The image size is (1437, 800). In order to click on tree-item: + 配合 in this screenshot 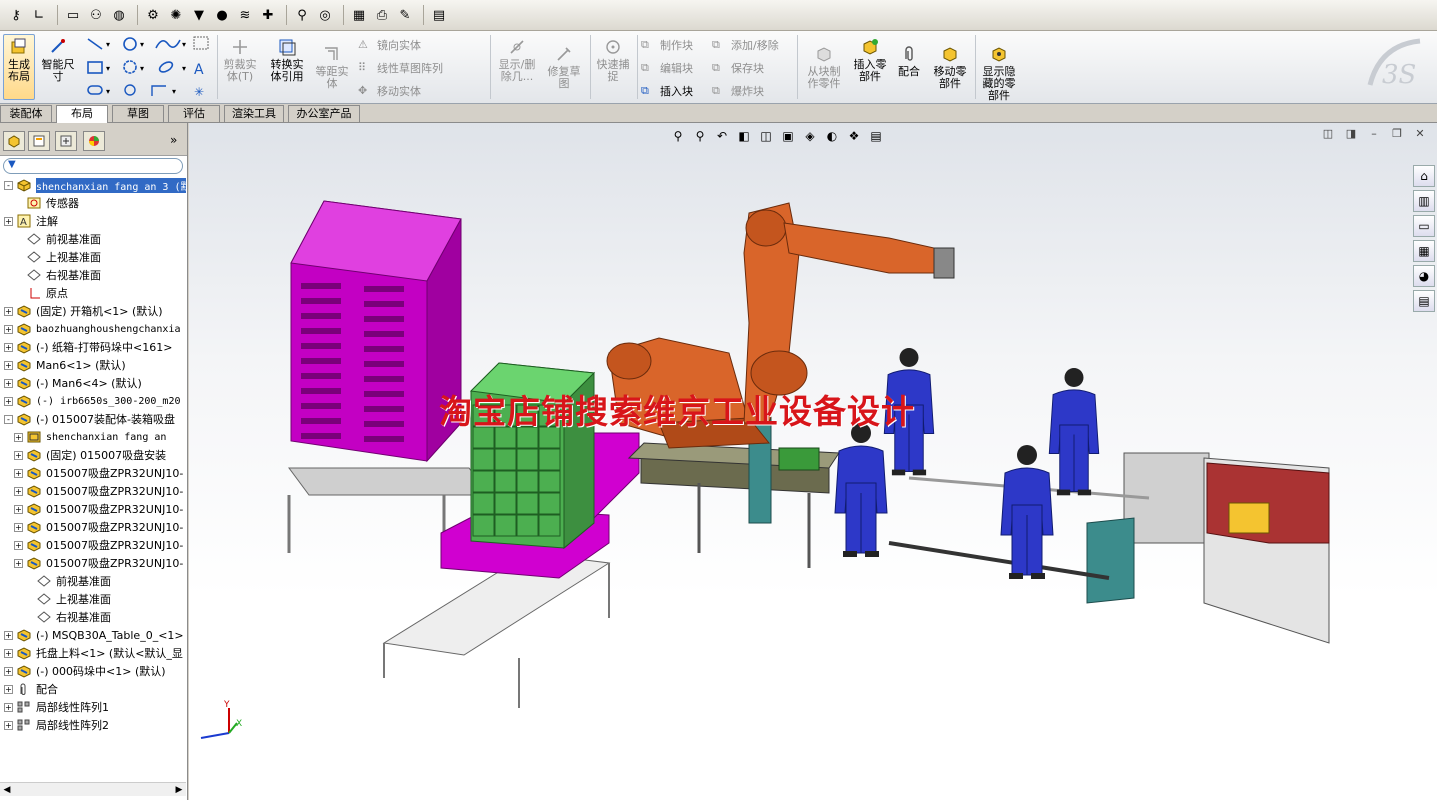, I will do `click(93, 689)`.